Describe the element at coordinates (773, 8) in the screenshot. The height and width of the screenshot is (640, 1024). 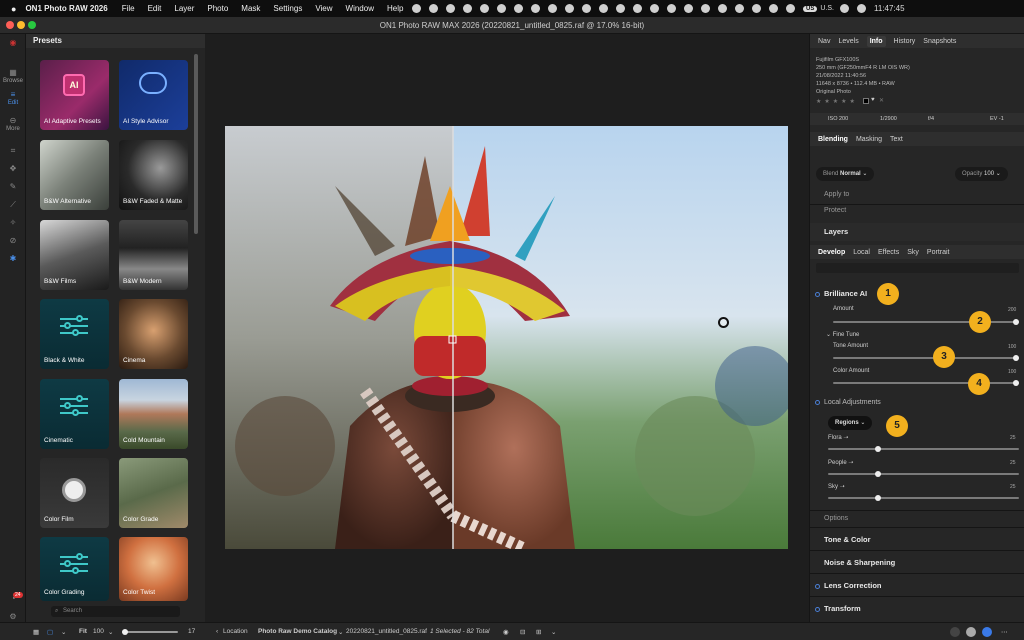
I see `wifi-icon` at that location.